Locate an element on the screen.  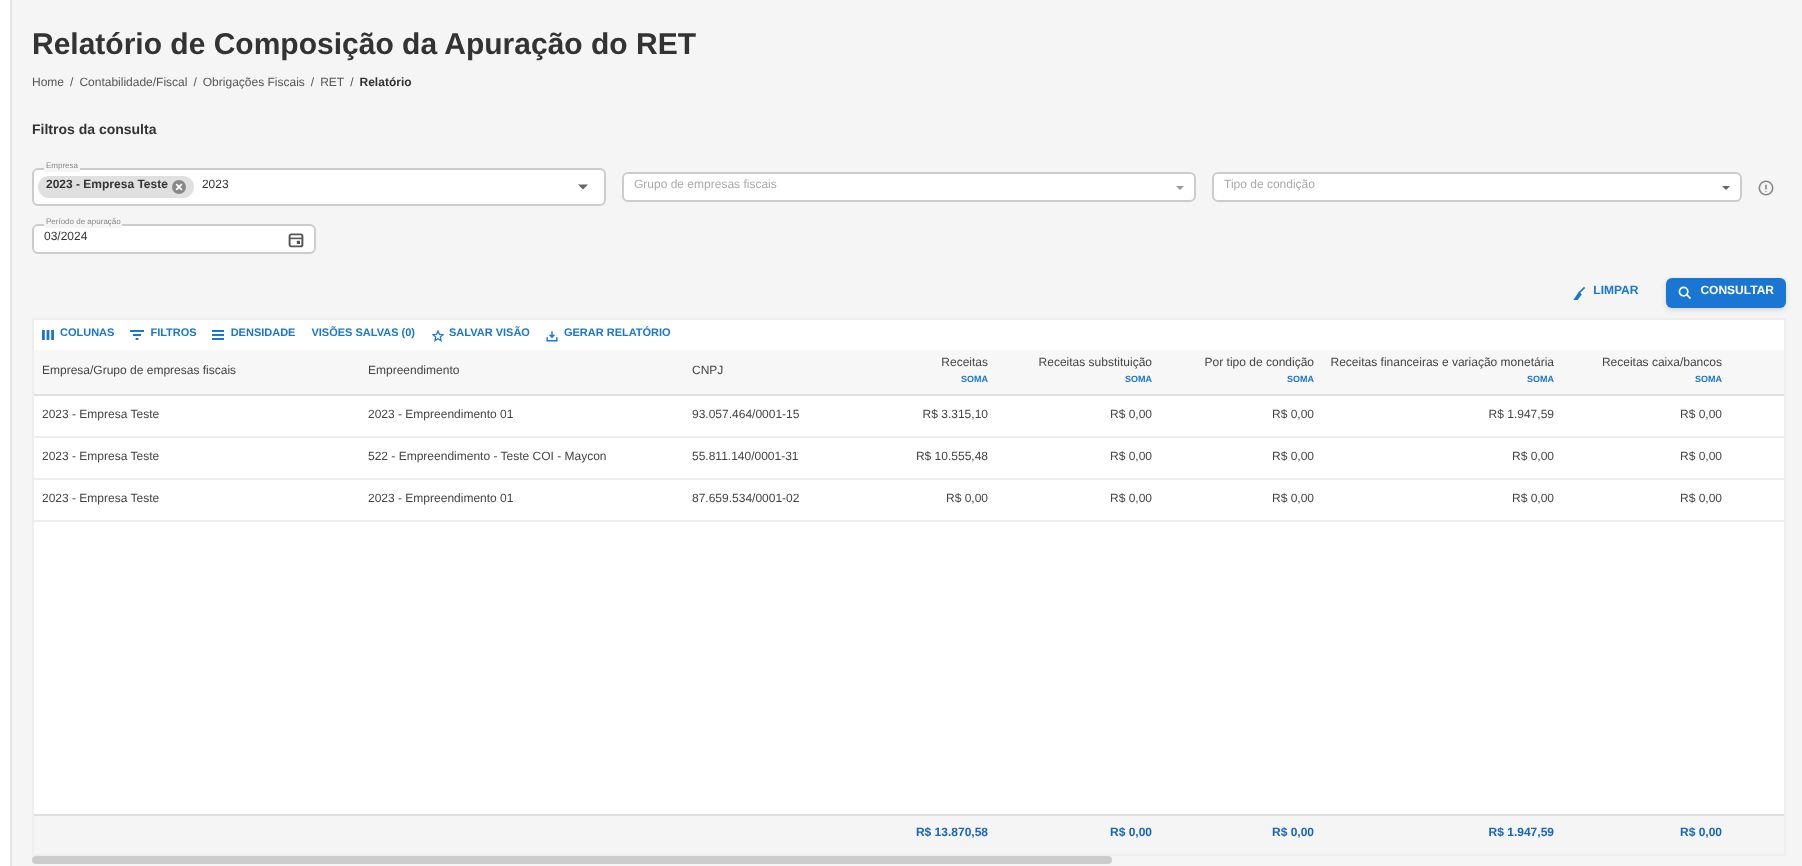
download-icon is located at coordinates (551, 335).